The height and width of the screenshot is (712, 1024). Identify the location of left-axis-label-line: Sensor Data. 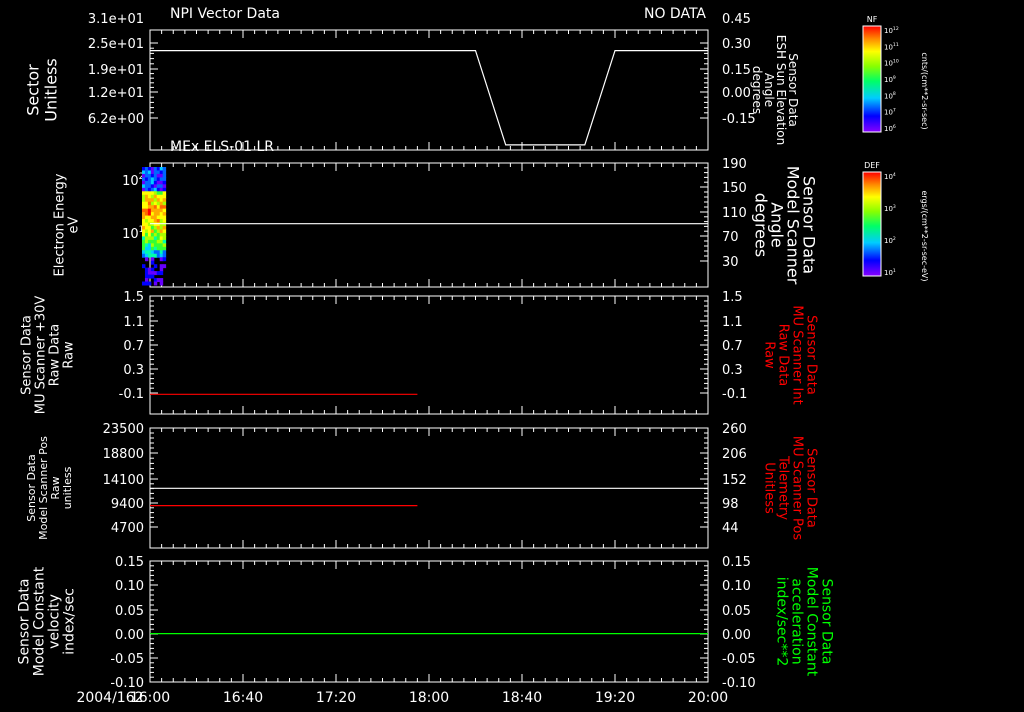
(27, 355).